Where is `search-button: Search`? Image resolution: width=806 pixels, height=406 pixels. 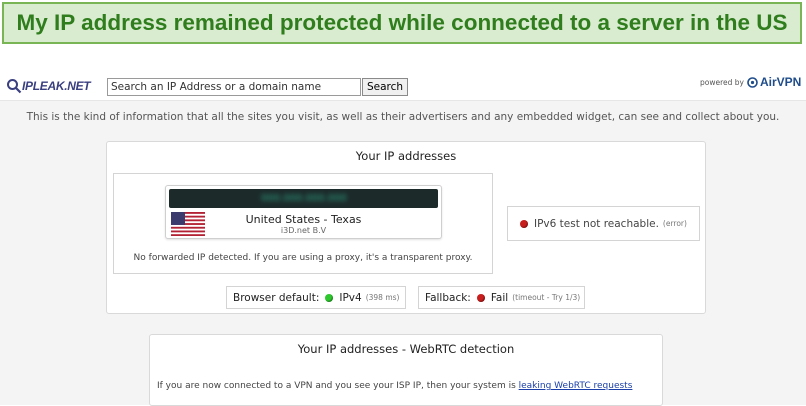
search-button: Search is located at coordinates (385, 87).